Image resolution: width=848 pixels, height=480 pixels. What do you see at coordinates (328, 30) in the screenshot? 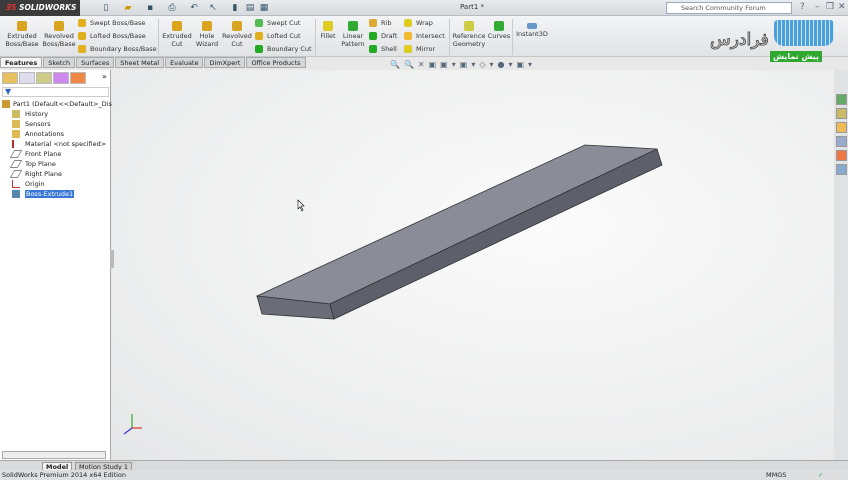
I see `fillet-button: Fillet` at bounding box center [328, 30].